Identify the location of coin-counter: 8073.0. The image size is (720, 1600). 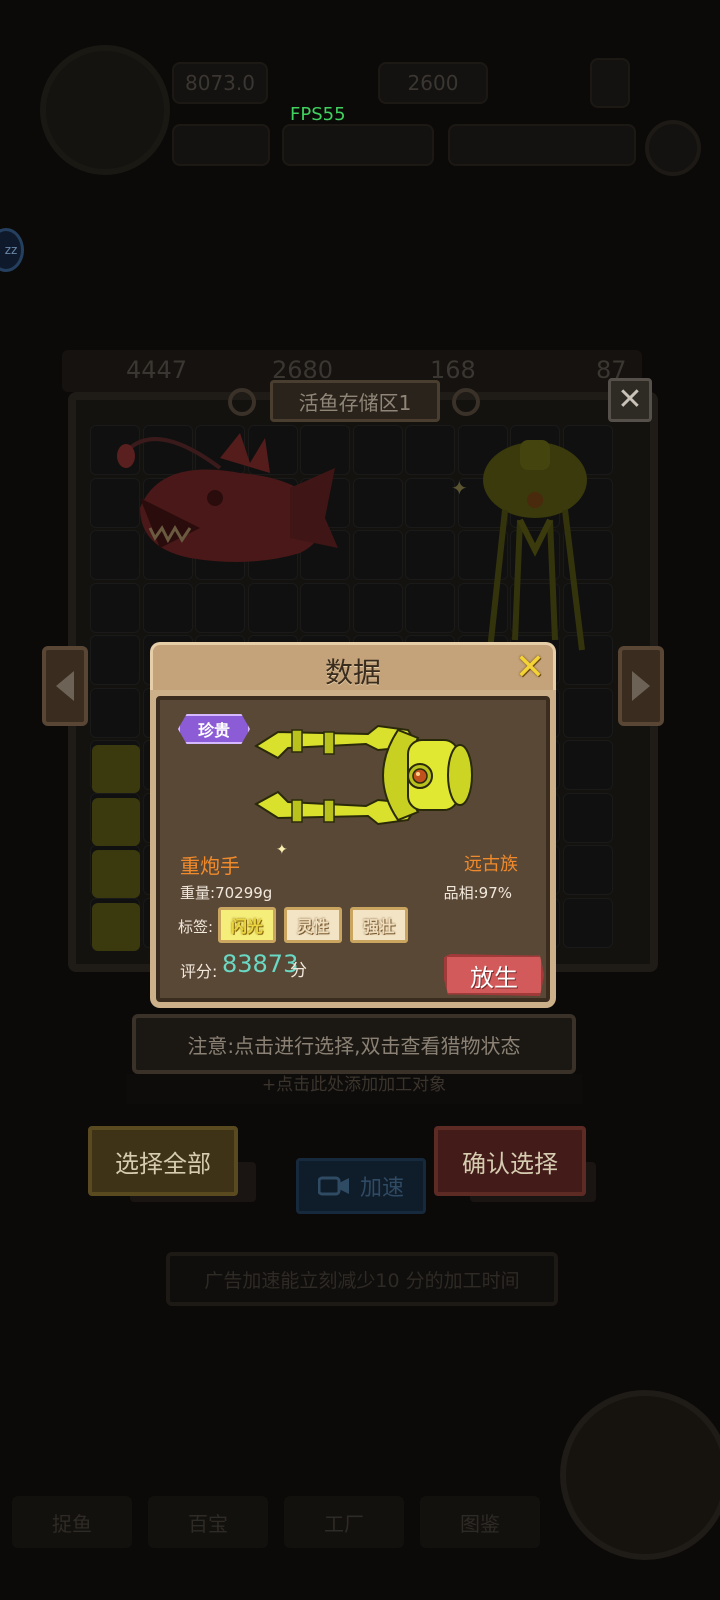
(220, 83).